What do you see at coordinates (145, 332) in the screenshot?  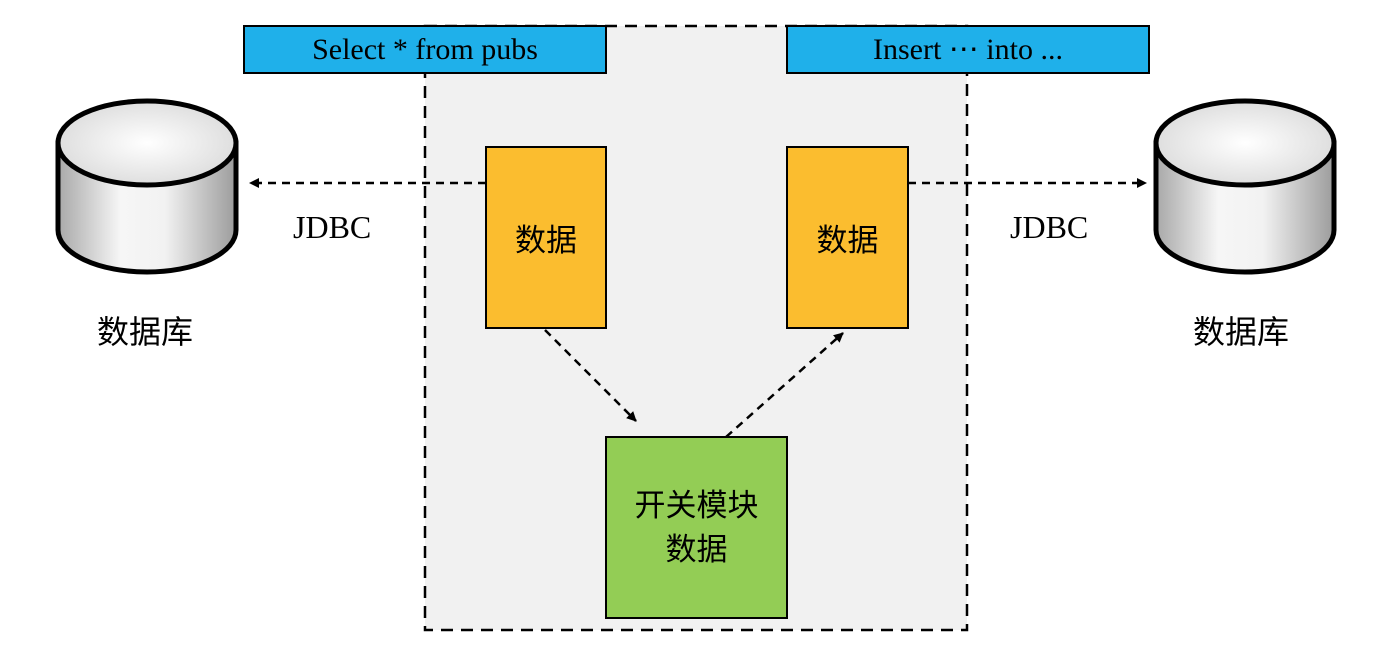 I see `database-left-label: 数据库` at bounding box center [145, 332].